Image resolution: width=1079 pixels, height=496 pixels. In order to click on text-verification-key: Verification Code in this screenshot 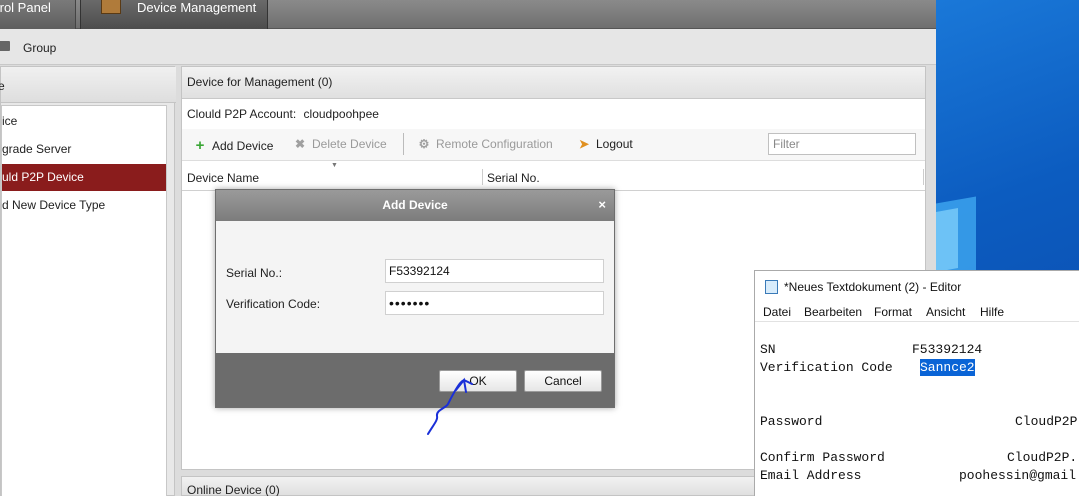, I will do `click(826, 367)`.